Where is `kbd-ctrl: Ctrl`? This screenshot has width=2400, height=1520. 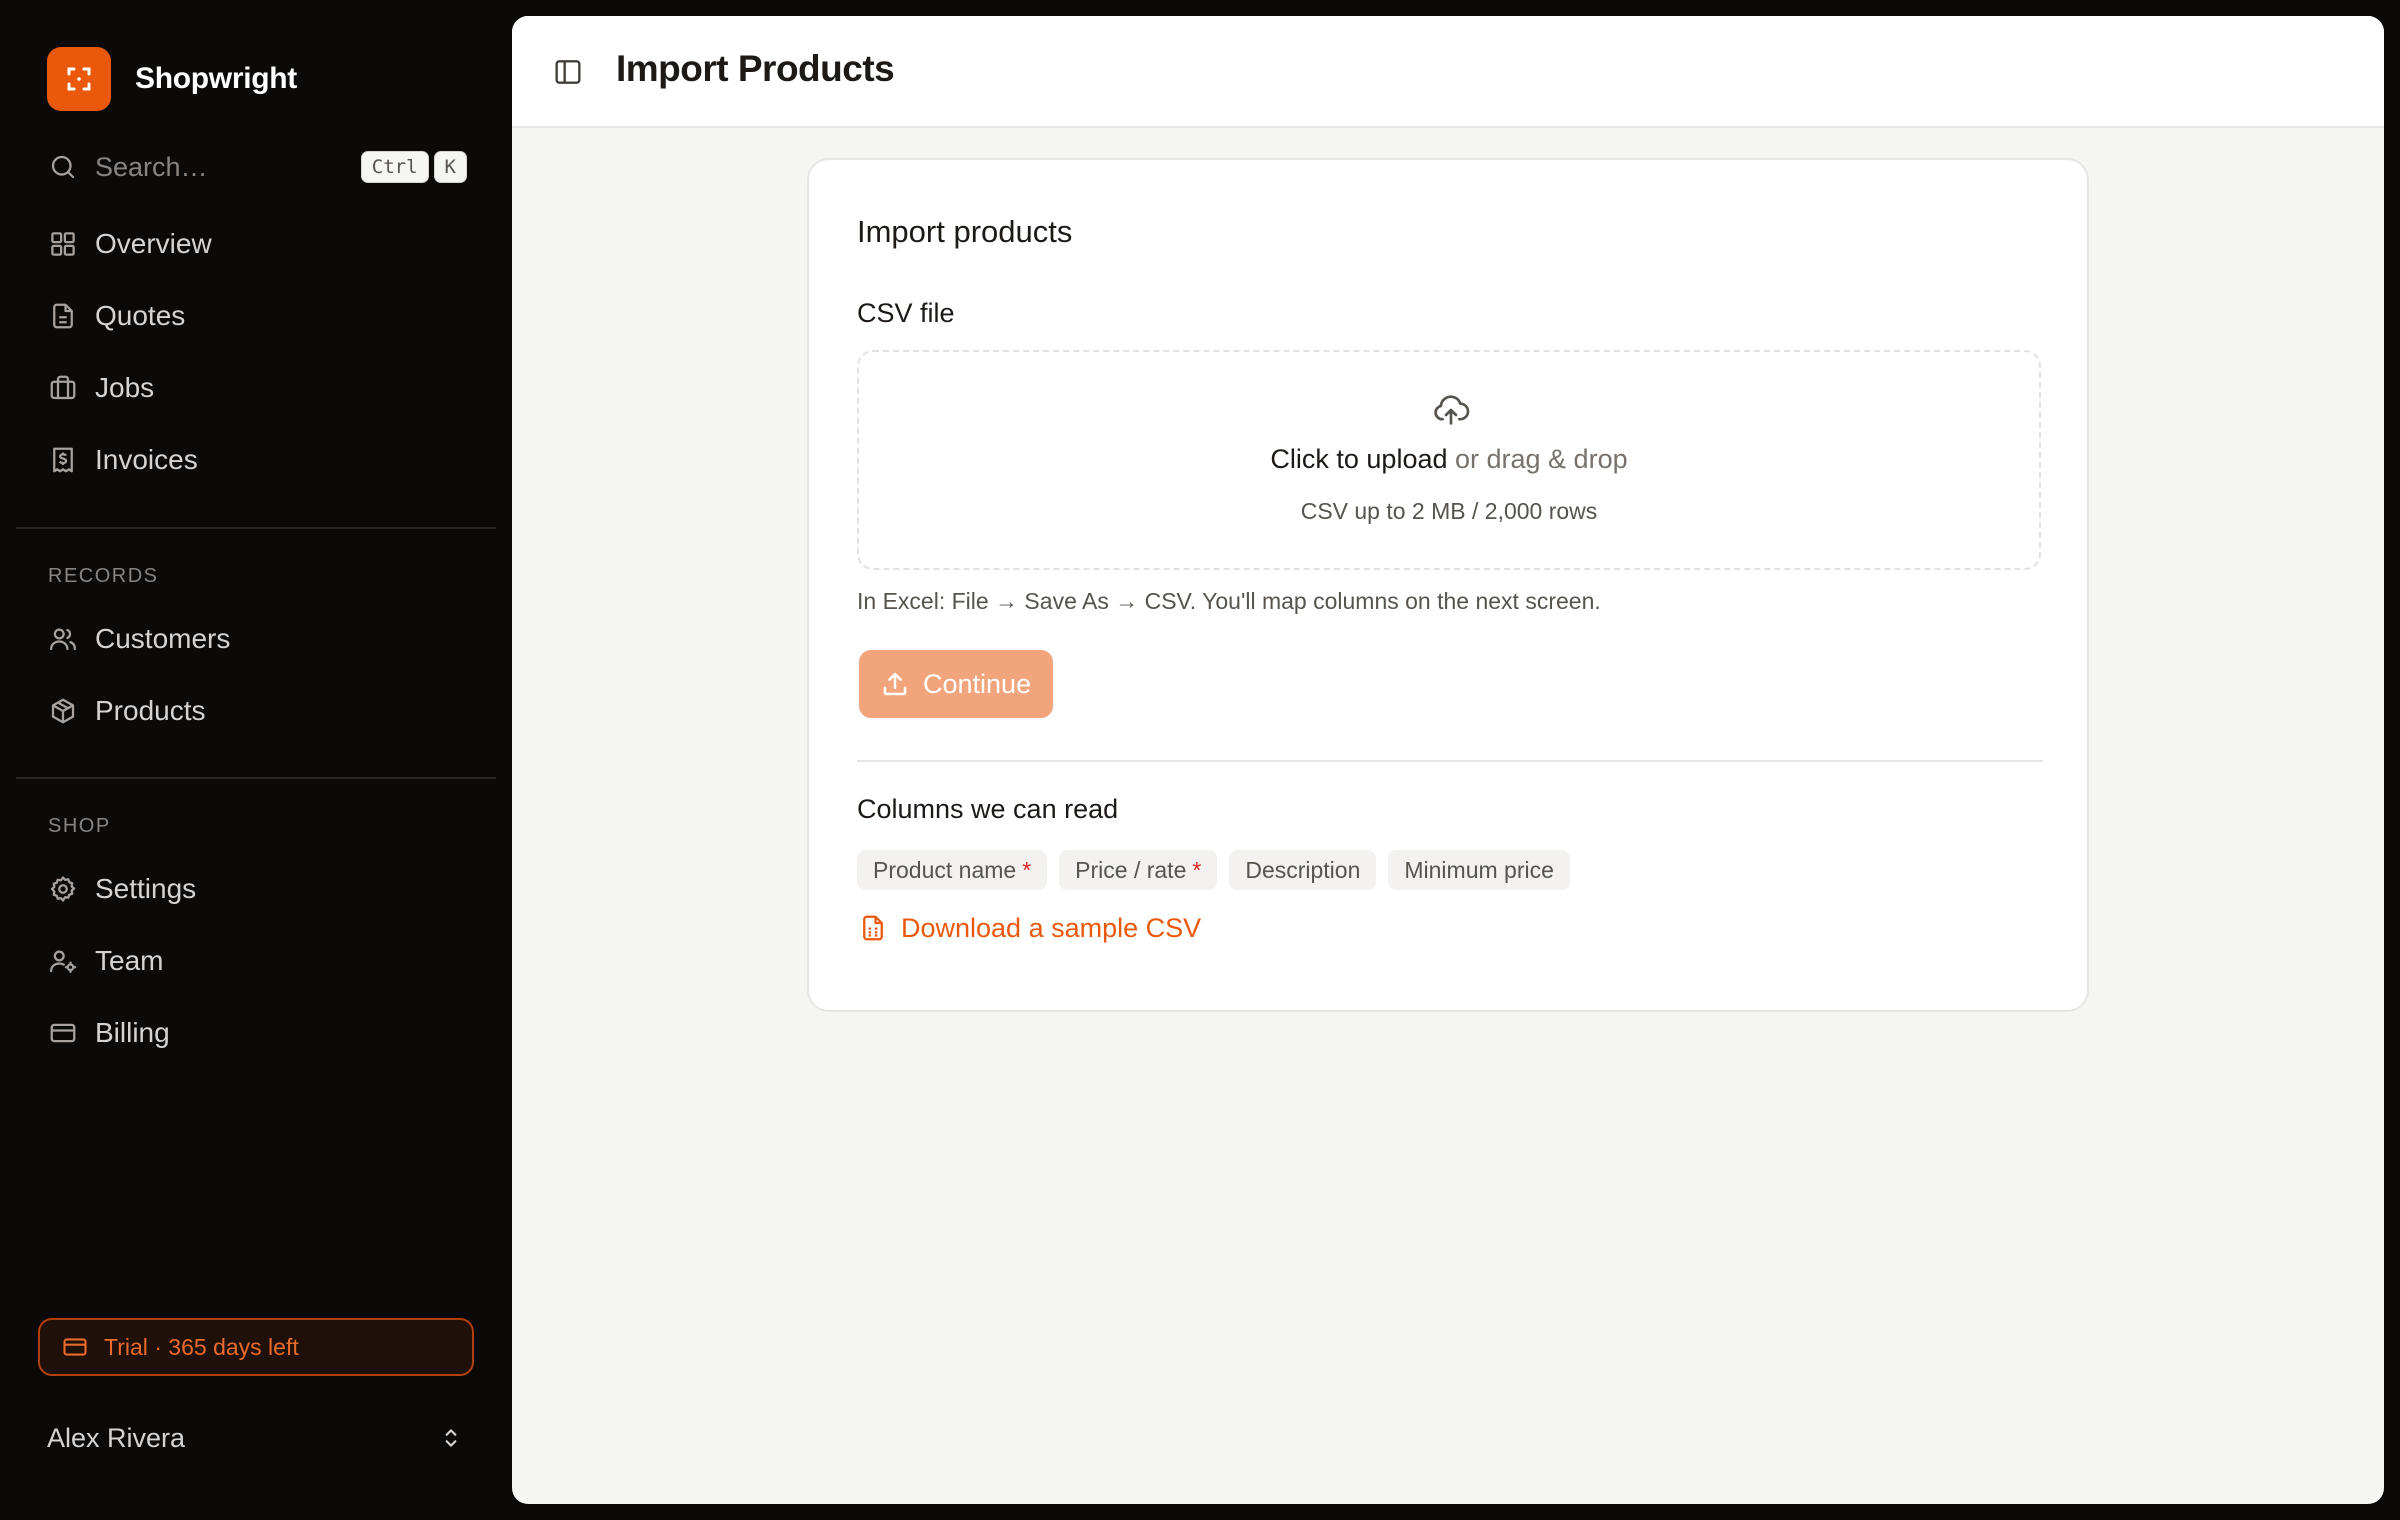 kbd-ctrl: Ctrl is located at coordinates (394, 167).